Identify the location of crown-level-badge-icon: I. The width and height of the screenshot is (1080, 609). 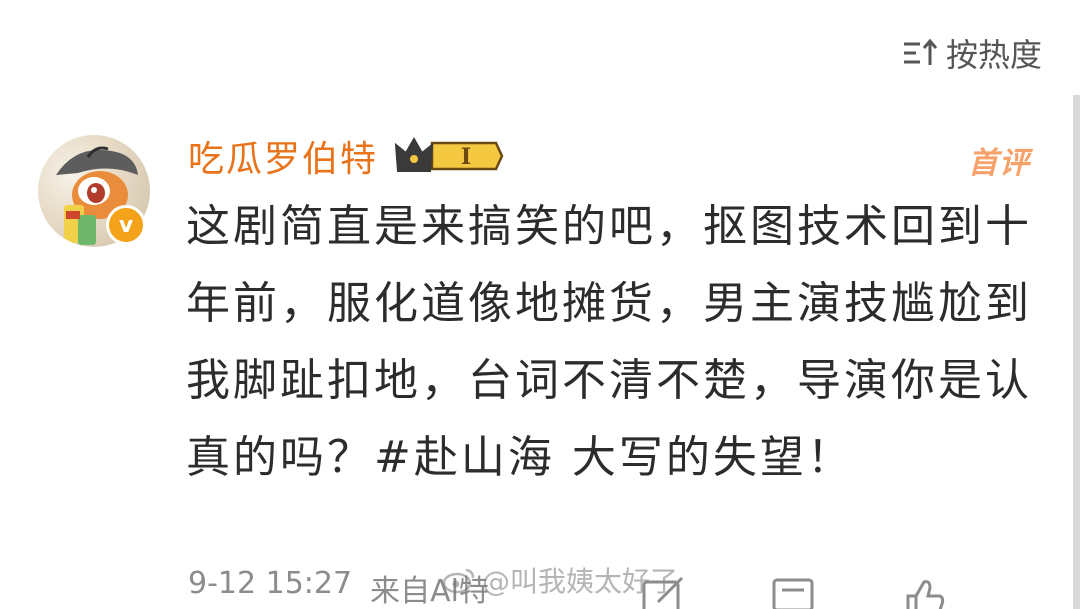
(448, 156).